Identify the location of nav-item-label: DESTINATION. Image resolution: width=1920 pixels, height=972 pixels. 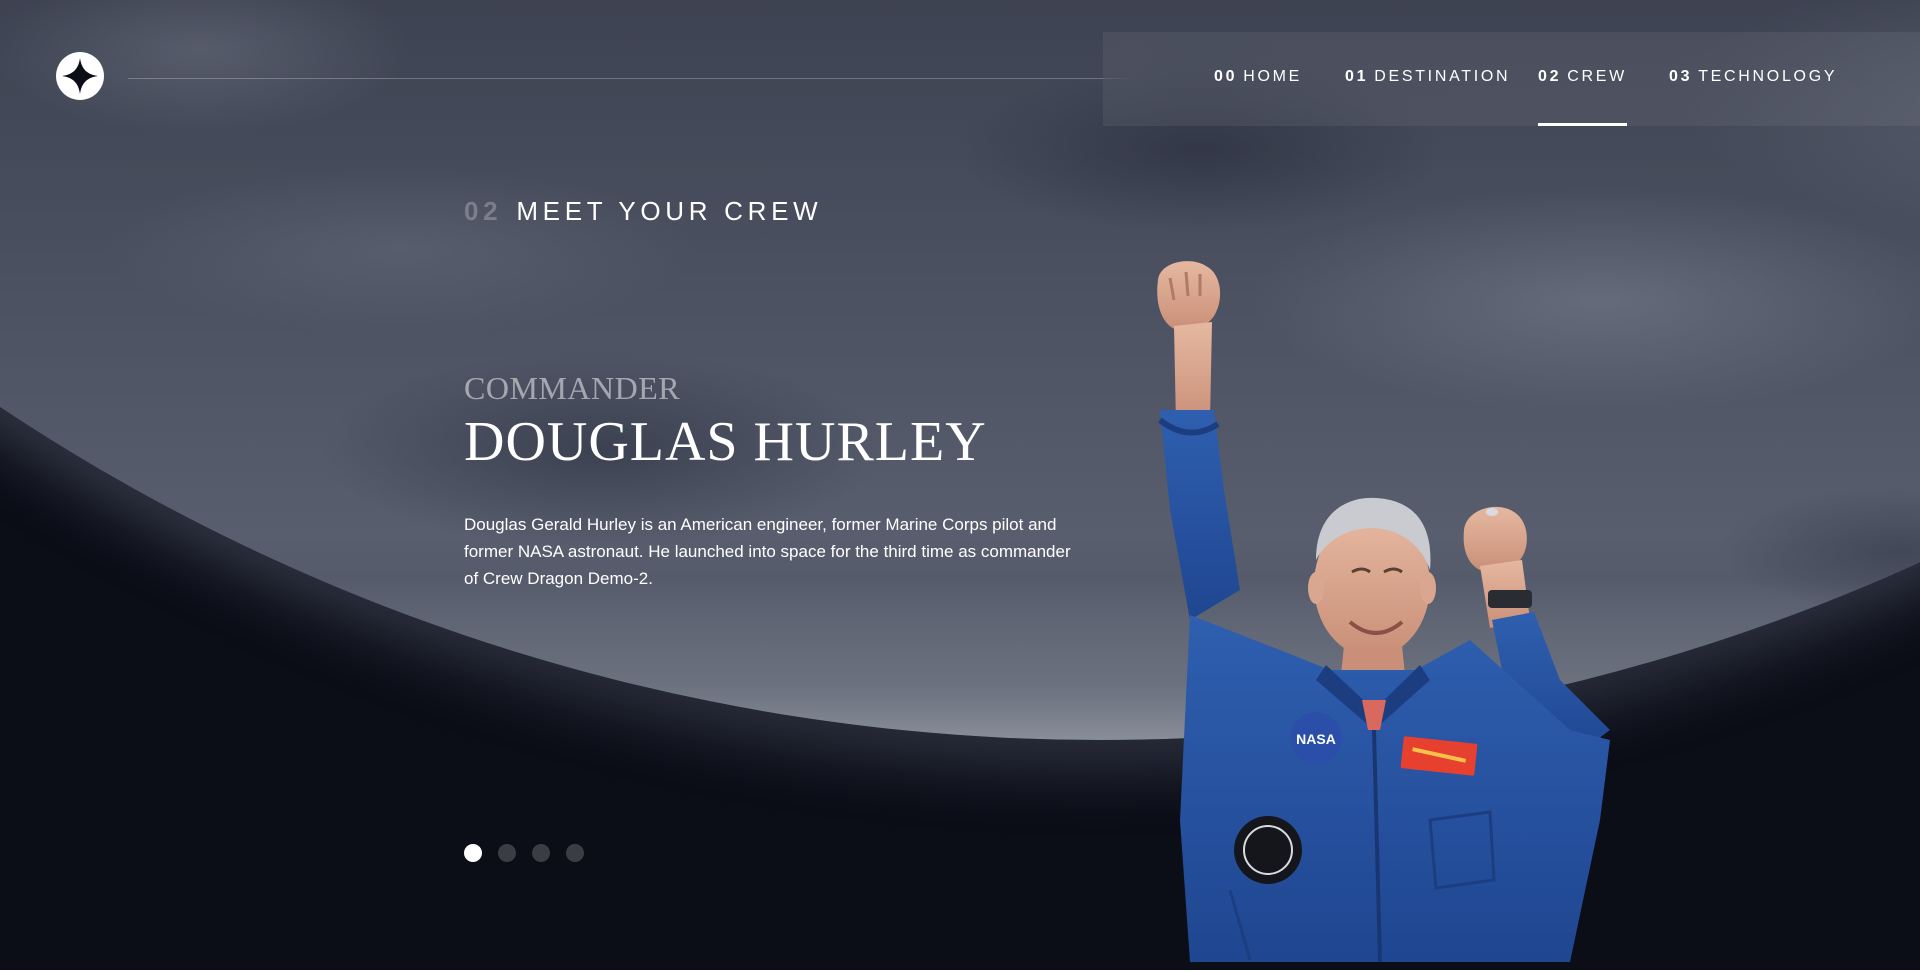
(1442, 76).